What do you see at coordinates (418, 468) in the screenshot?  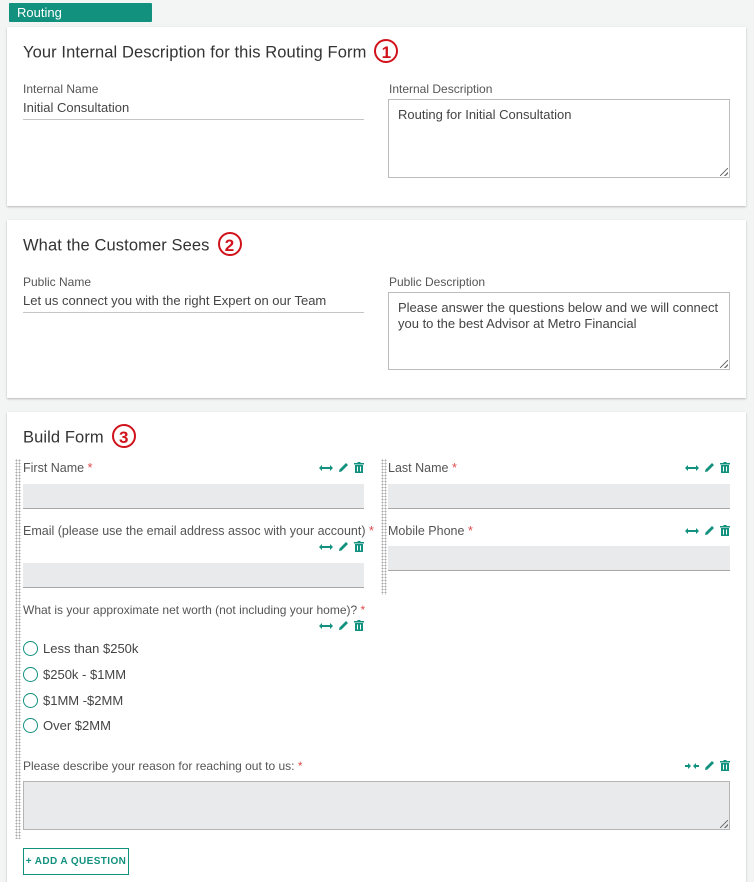 I see `question-label-text: Last Name` at bounding box center [418, 468].